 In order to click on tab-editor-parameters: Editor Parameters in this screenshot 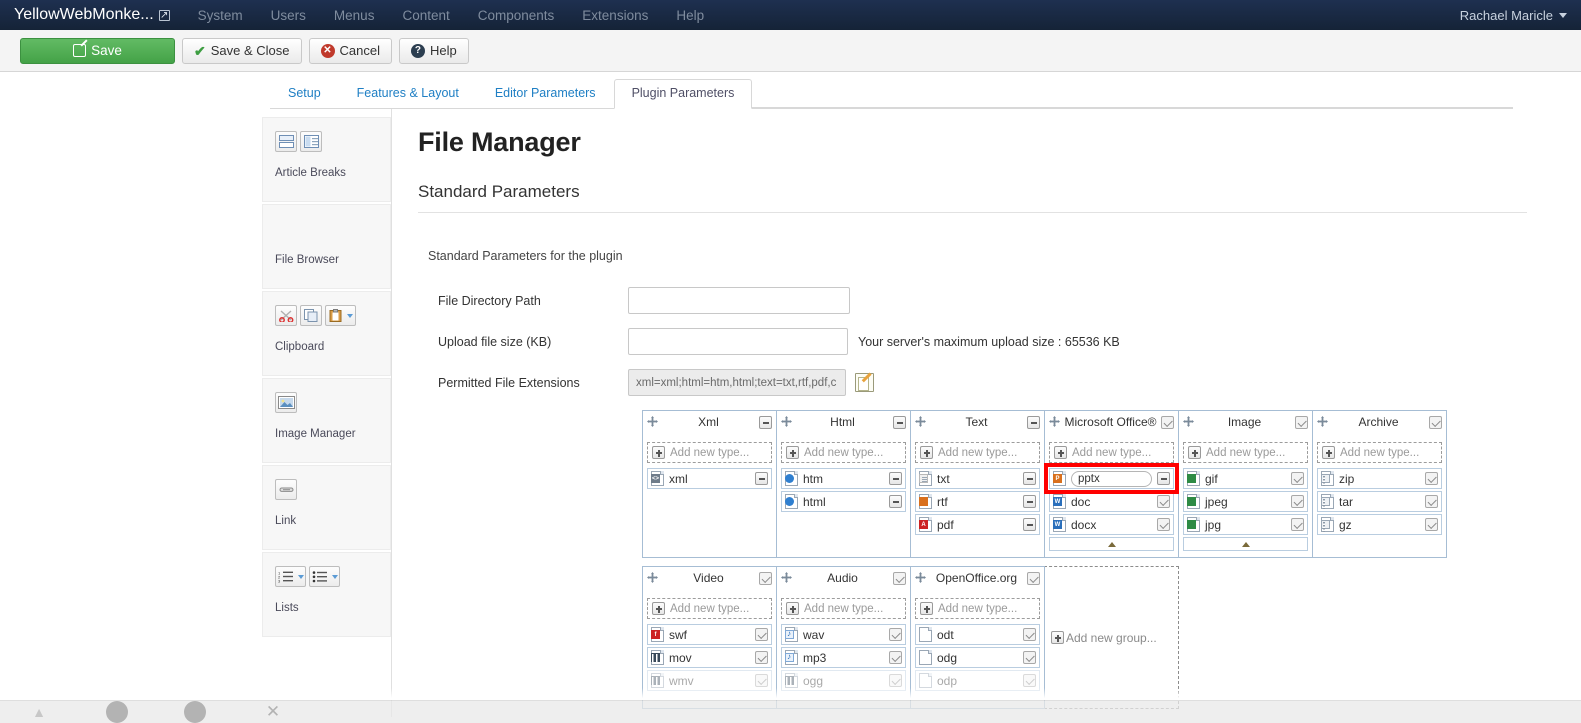, I will do `click(545, 93)`.